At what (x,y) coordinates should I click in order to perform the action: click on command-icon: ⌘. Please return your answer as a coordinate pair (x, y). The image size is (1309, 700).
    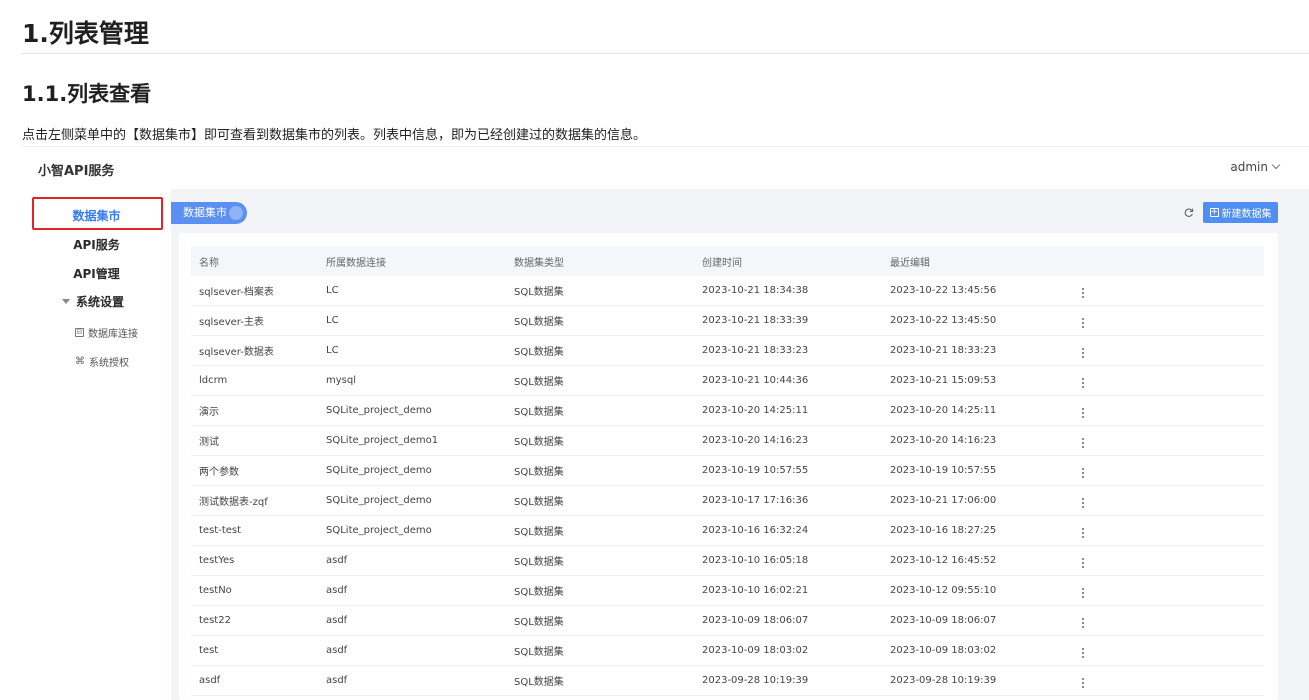
    Looking at the image, I should click on (80, 361).